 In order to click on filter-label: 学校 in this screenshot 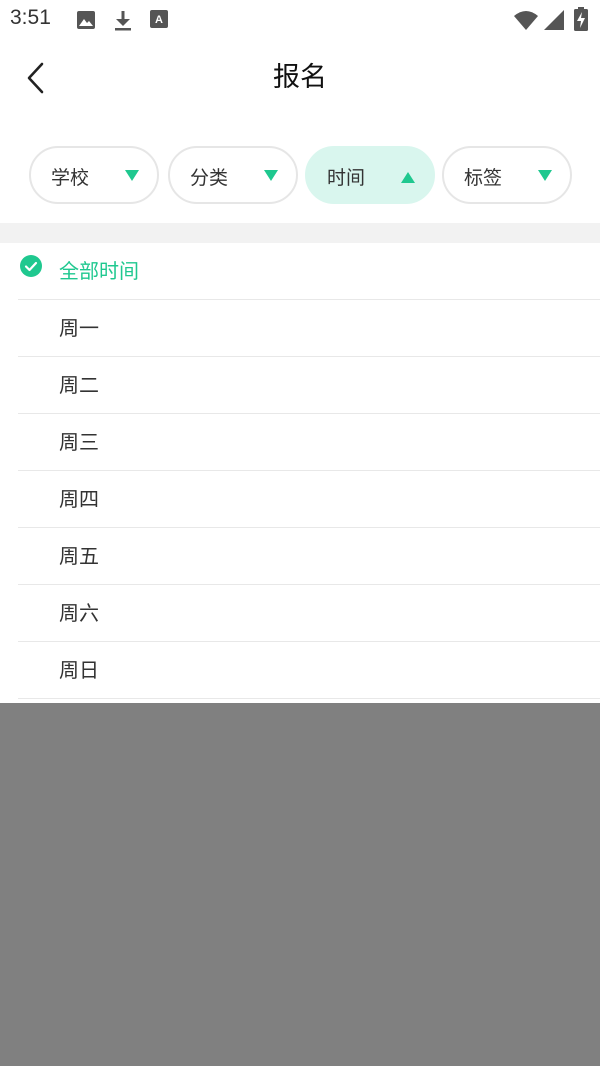, I will do `click(70, 178)`.